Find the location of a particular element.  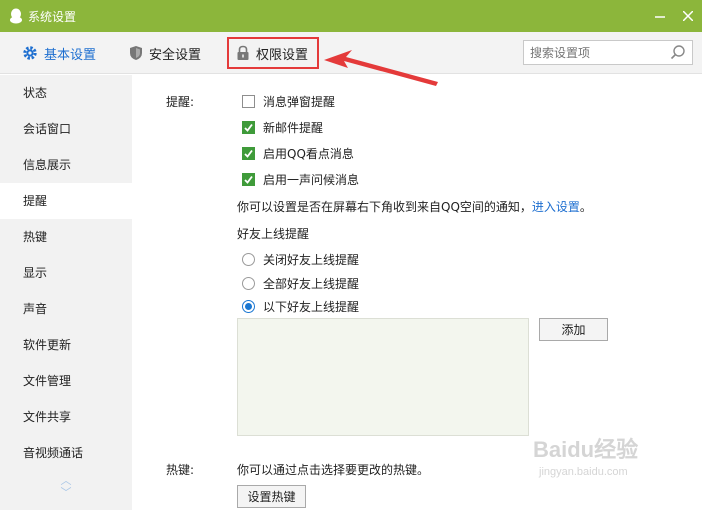

sidebar-item-sound: 声音 is located at coordinates (66, 309).